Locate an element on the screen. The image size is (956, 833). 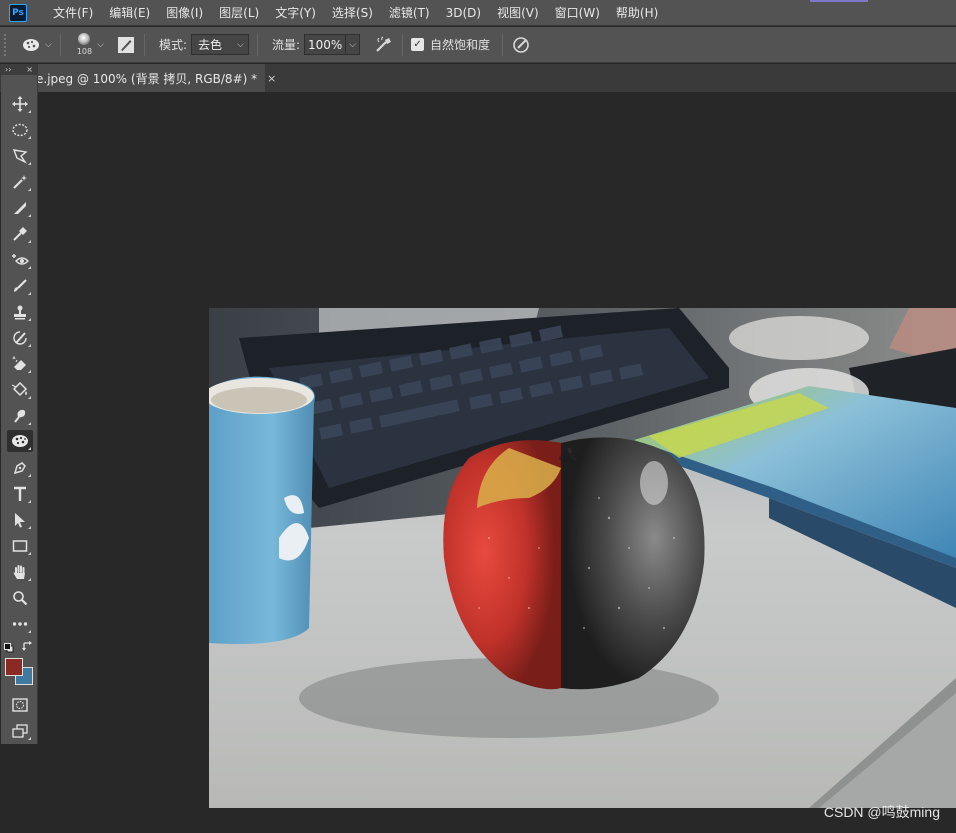
hand-icon is located at coordinates (19, 572).